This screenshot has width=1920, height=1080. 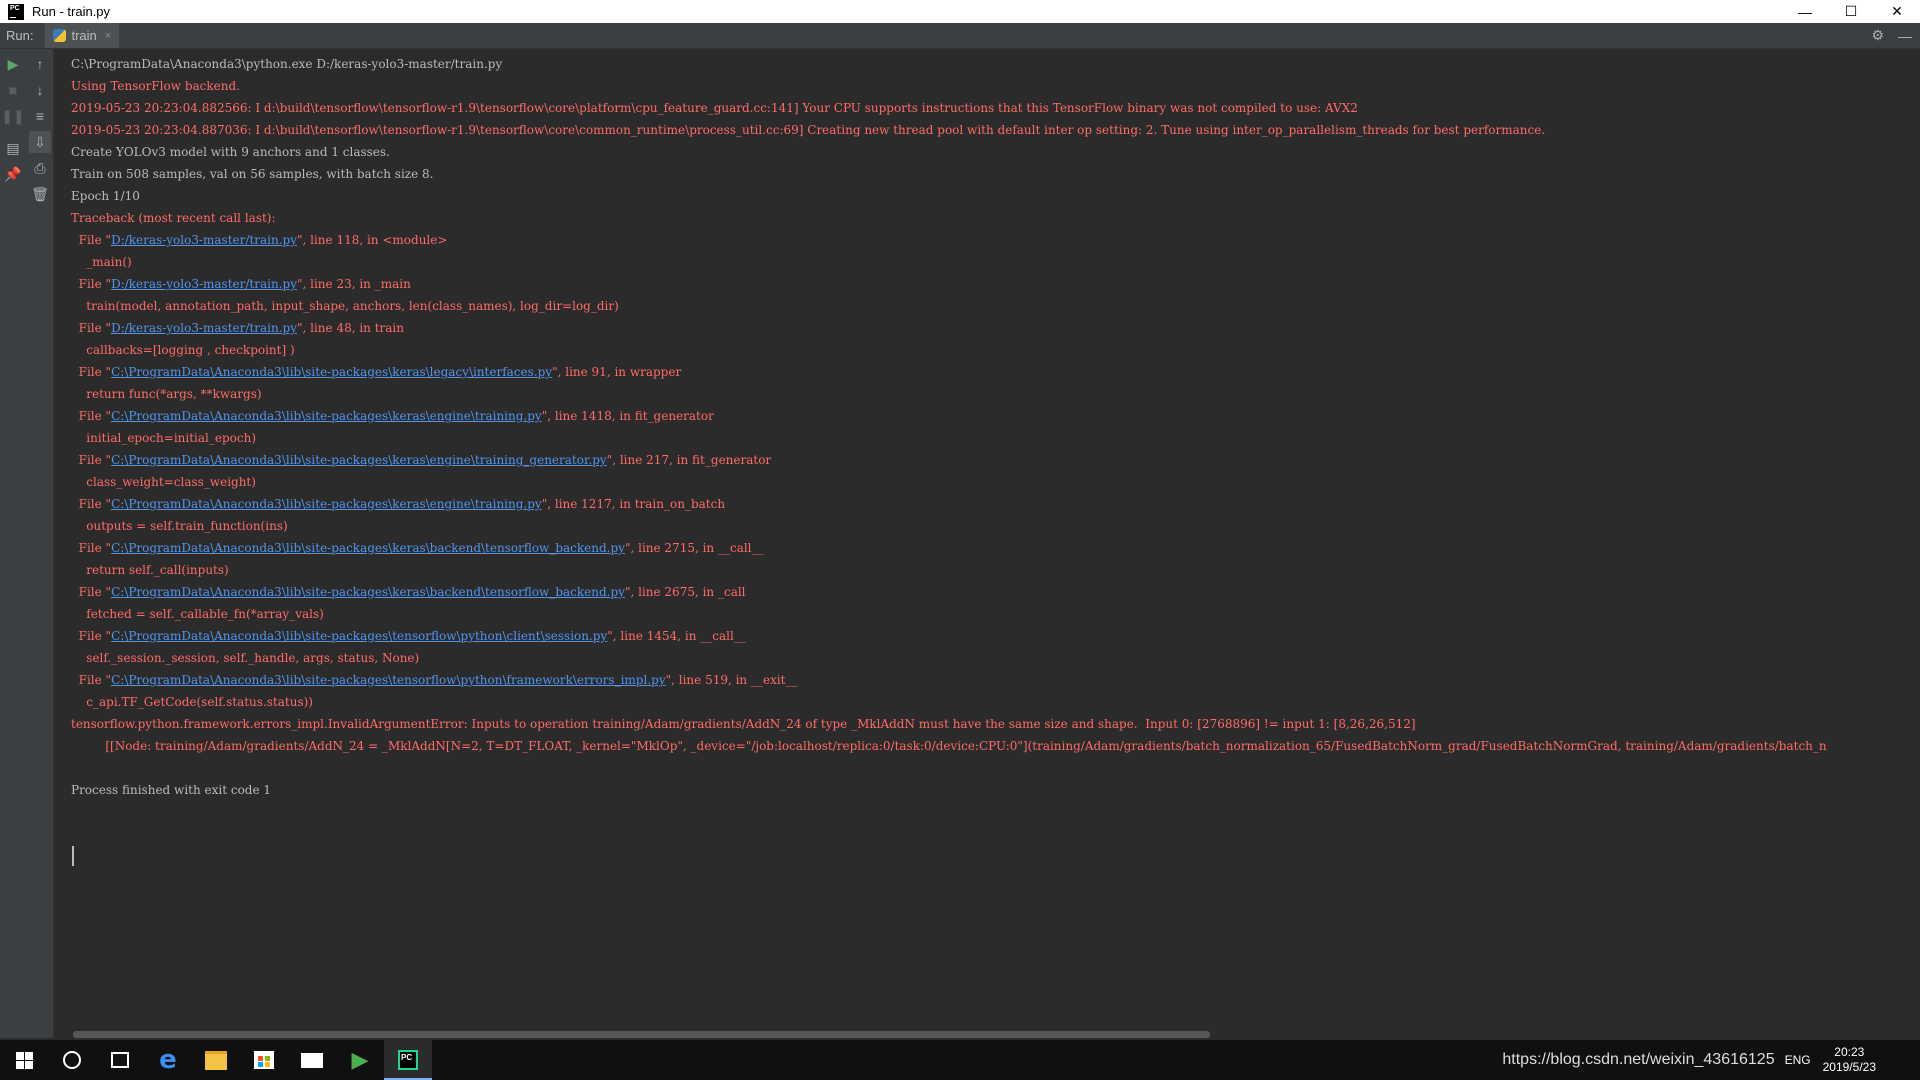 What do you see at coordinates (350, 328) in the screenshot?
I see `line-suffix: ", line 48, in train` at bounding box center [350, 328].